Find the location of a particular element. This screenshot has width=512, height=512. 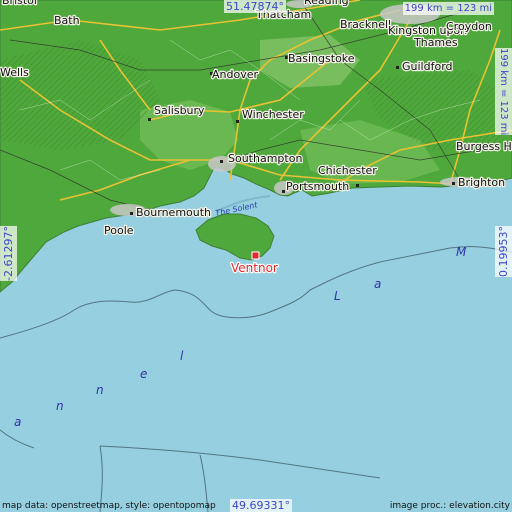

label-bournemouth: Bournemouth is located at coordinates (173, 212).